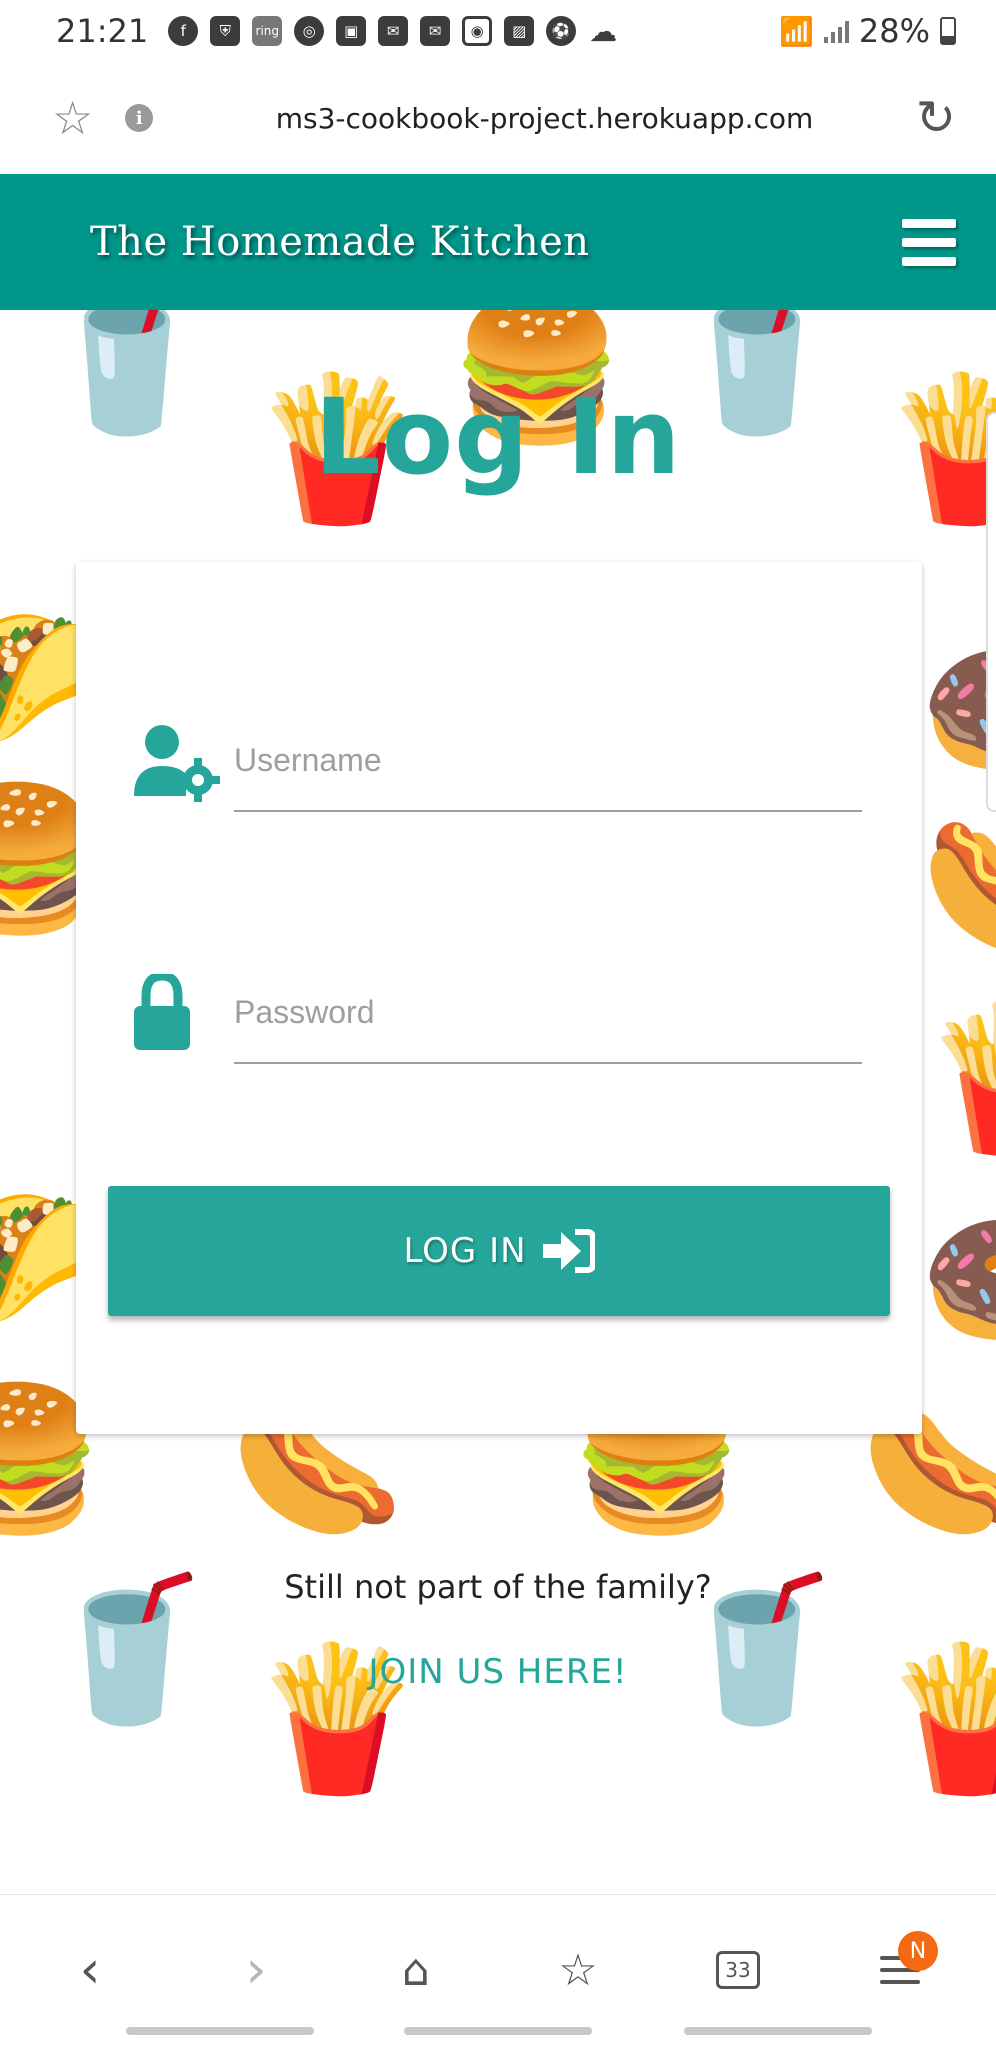 Image resolution: width=996 pixels, height=2048 pixels. What do you see at coordinates (498, 437) in the screenshot?
I see `page-title: Log In` at bounding box center [498, 437].